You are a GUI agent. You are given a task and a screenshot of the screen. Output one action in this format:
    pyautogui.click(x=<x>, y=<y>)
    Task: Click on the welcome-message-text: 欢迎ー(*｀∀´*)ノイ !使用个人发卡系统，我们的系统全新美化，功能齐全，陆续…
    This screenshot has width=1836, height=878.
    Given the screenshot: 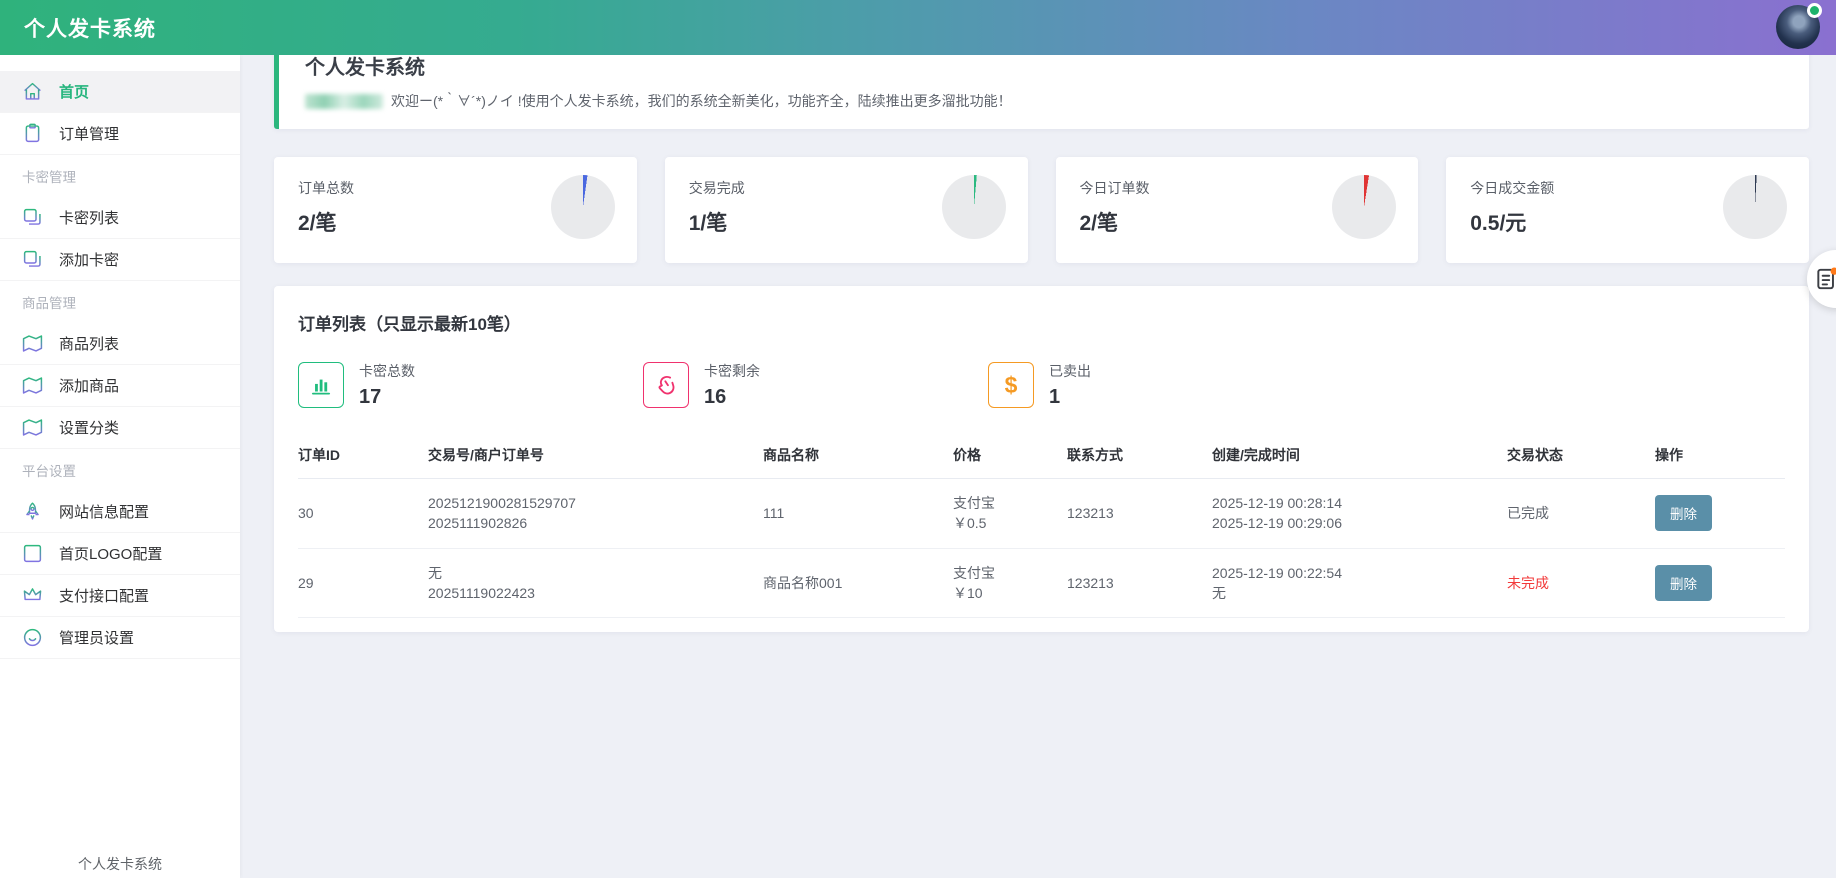 What is the action you would take?
    pyautogui.click(x=701, y=101)
    